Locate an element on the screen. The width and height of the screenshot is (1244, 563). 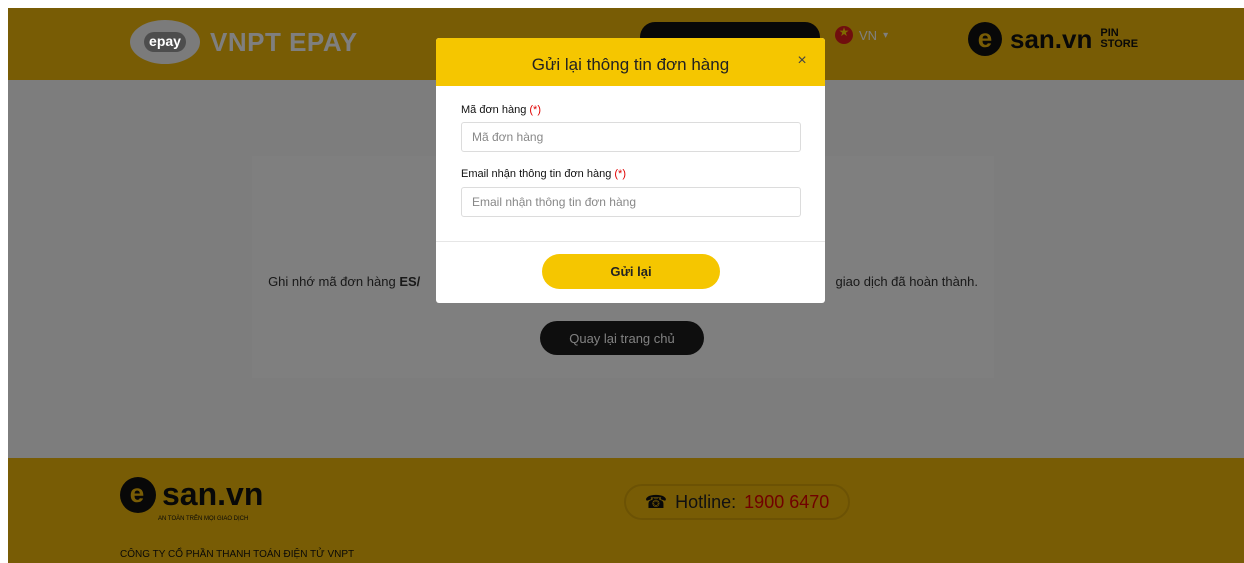
modal-title: Gửi lại thông tin đơn hàng is located at coordinates (630, 64).